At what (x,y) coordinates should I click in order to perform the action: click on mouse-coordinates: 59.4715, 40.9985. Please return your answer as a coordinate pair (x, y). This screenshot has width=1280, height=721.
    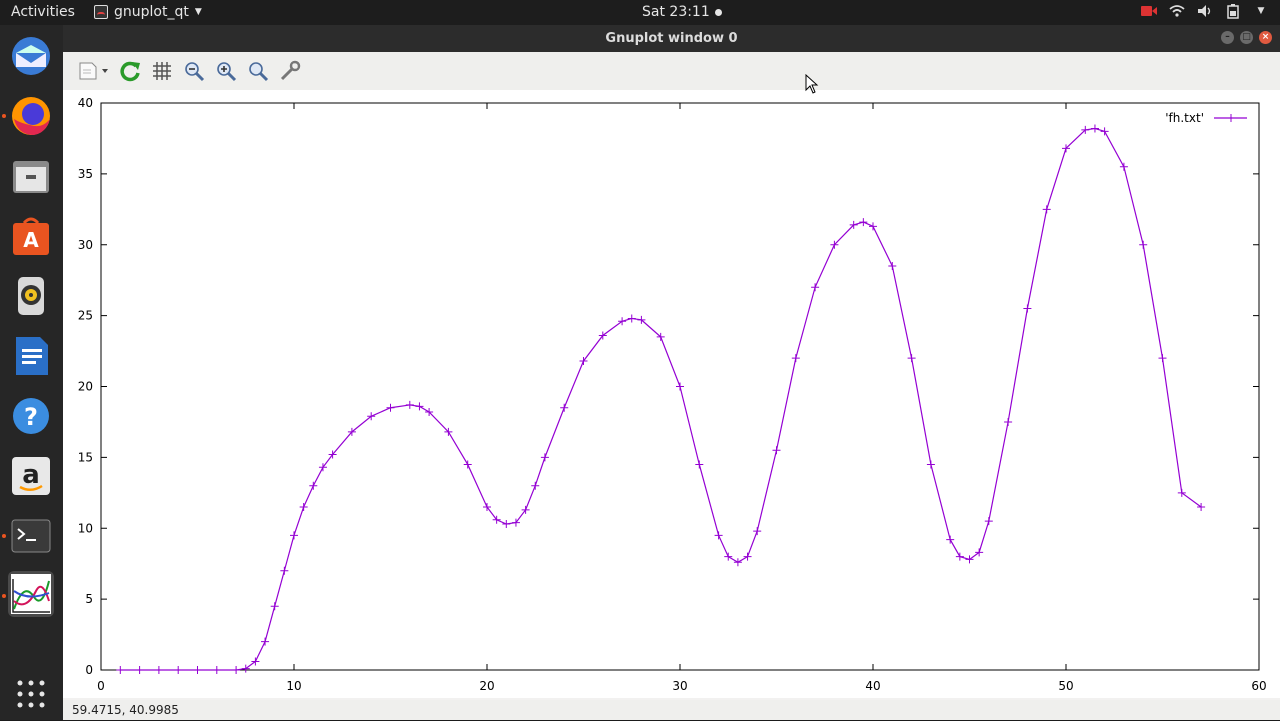
    Looking at the image, I should click on (125, 710).